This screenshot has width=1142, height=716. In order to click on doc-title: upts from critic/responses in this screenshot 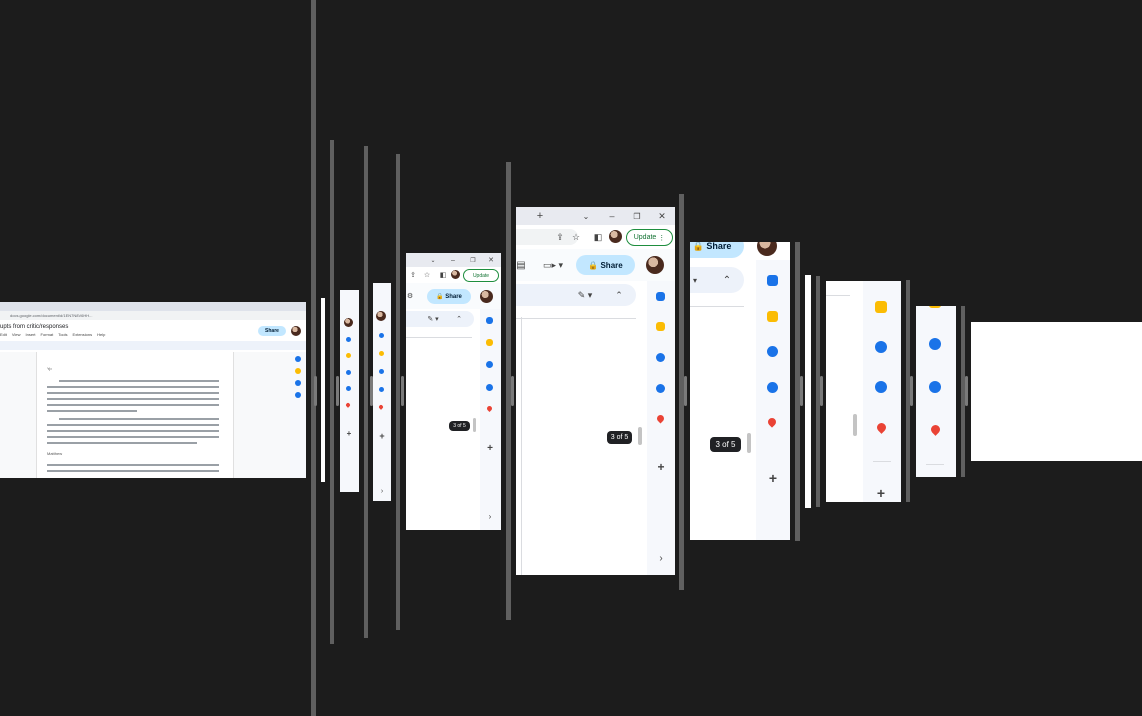, I will do `click(60, 327)`.